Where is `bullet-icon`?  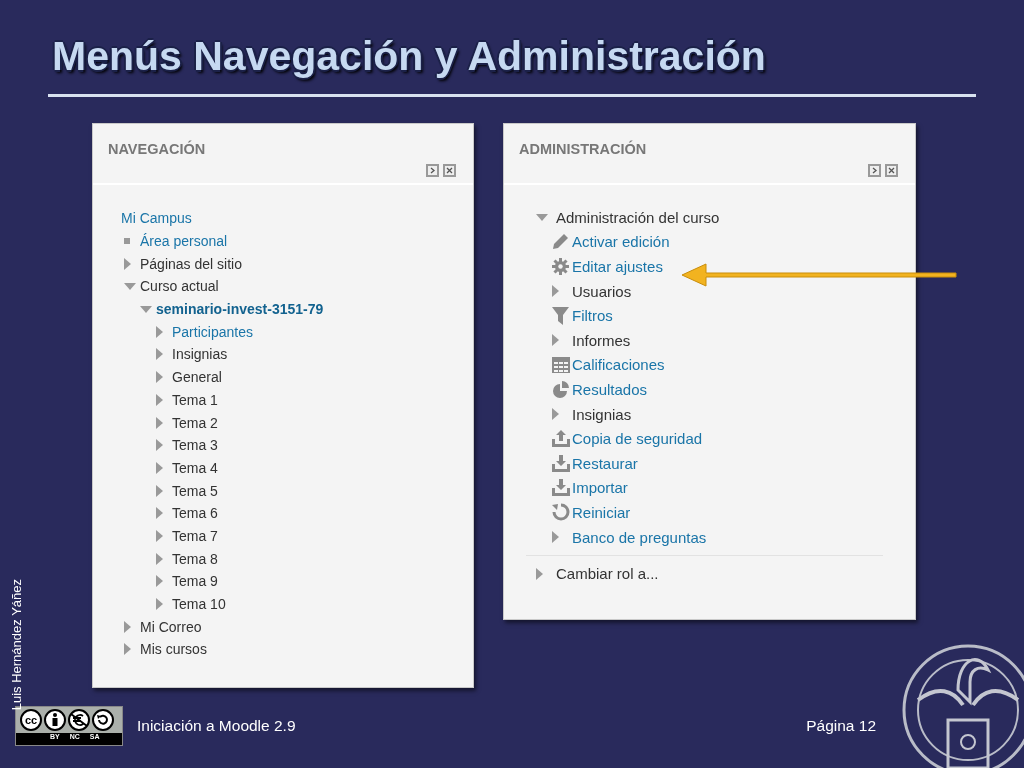
bullet-icon is located at coordinates (127, 241).